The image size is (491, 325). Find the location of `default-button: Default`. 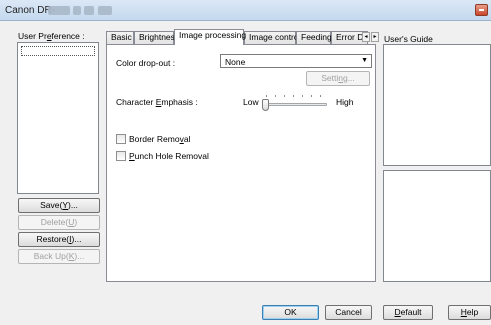

default-button: Default is located at coordinates (408, 312).